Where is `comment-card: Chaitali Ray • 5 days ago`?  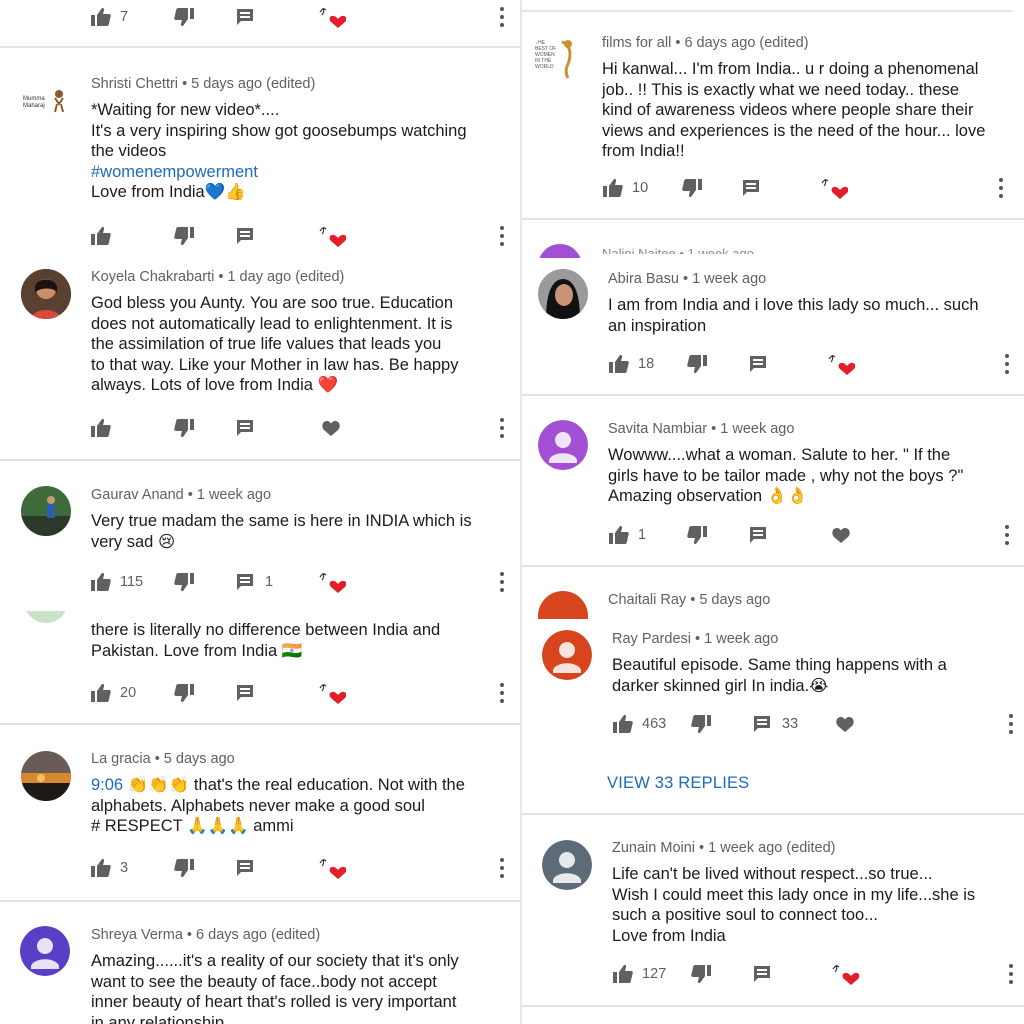 comment-card: Chaitali Ray • 5 days ago is located at coordinates (773, 593).